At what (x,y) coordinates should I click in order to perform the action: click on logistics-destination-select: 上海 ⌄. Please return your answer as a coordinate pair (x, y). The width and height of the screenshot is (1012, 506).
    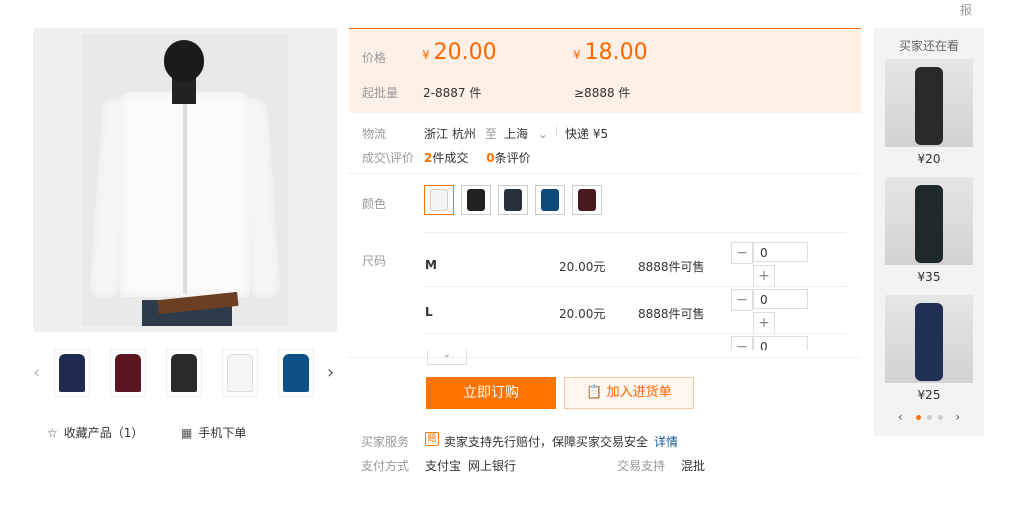
    Looking at the image, I should click on (526, 133).